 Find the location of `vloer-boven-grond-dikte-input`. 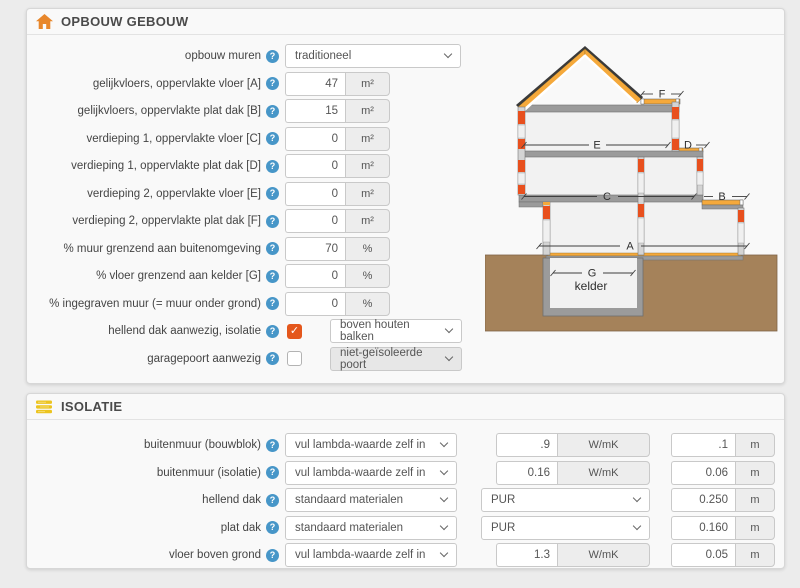

vloer-boven-grond-dikte-input is located at coordinates (703, 555).